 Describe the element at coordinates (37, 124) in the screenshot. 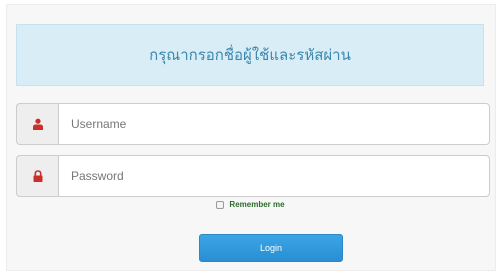

I see `user-icon` at that location.